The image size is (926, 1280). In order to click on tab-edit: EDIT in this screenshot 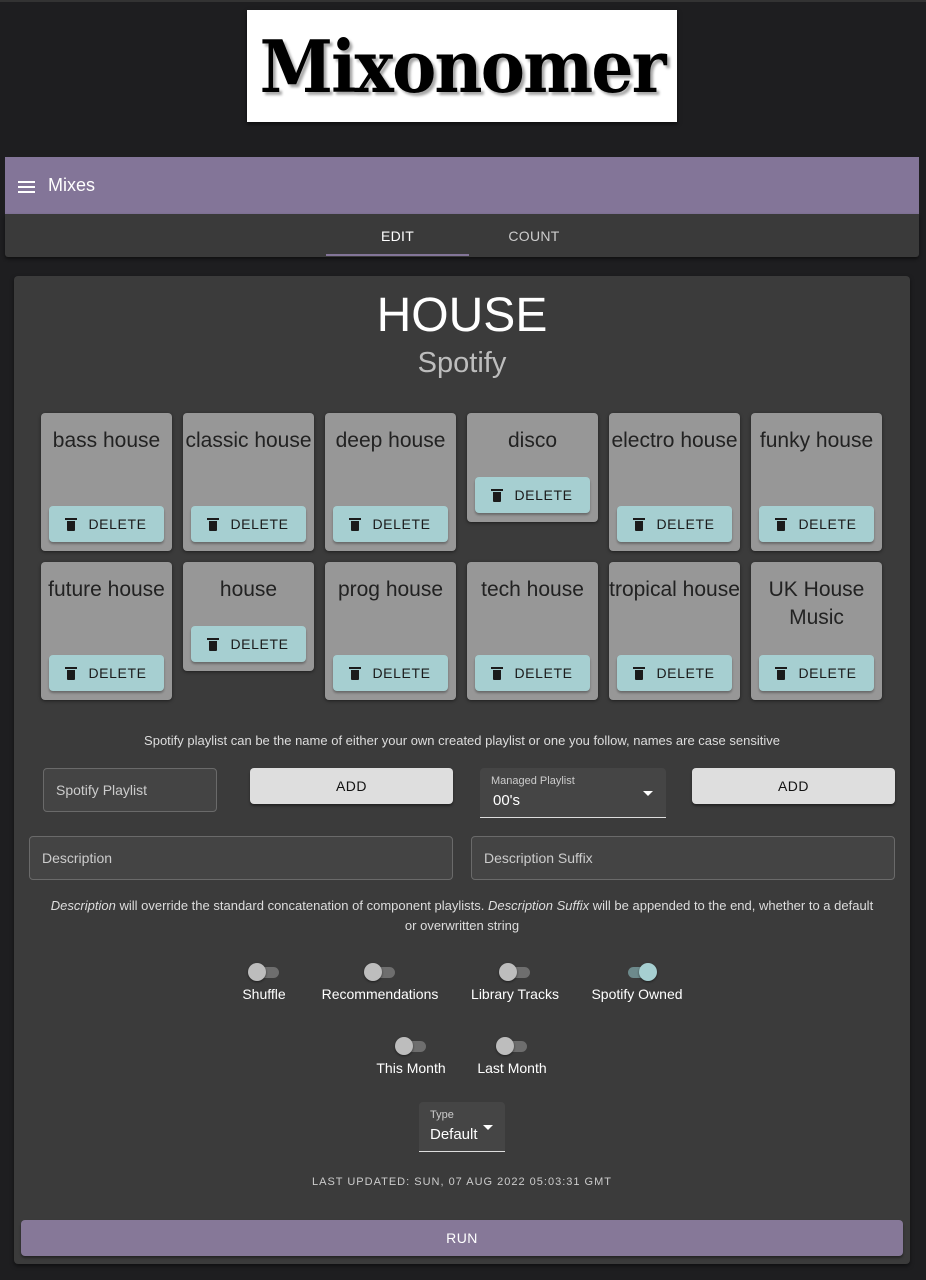, I will do `click(397, 235)`.